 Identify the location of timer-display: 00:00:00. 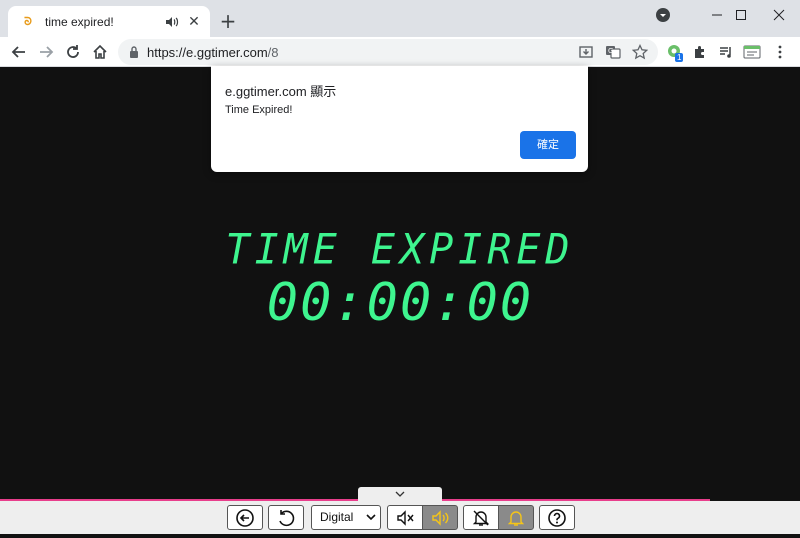
(400, 303).